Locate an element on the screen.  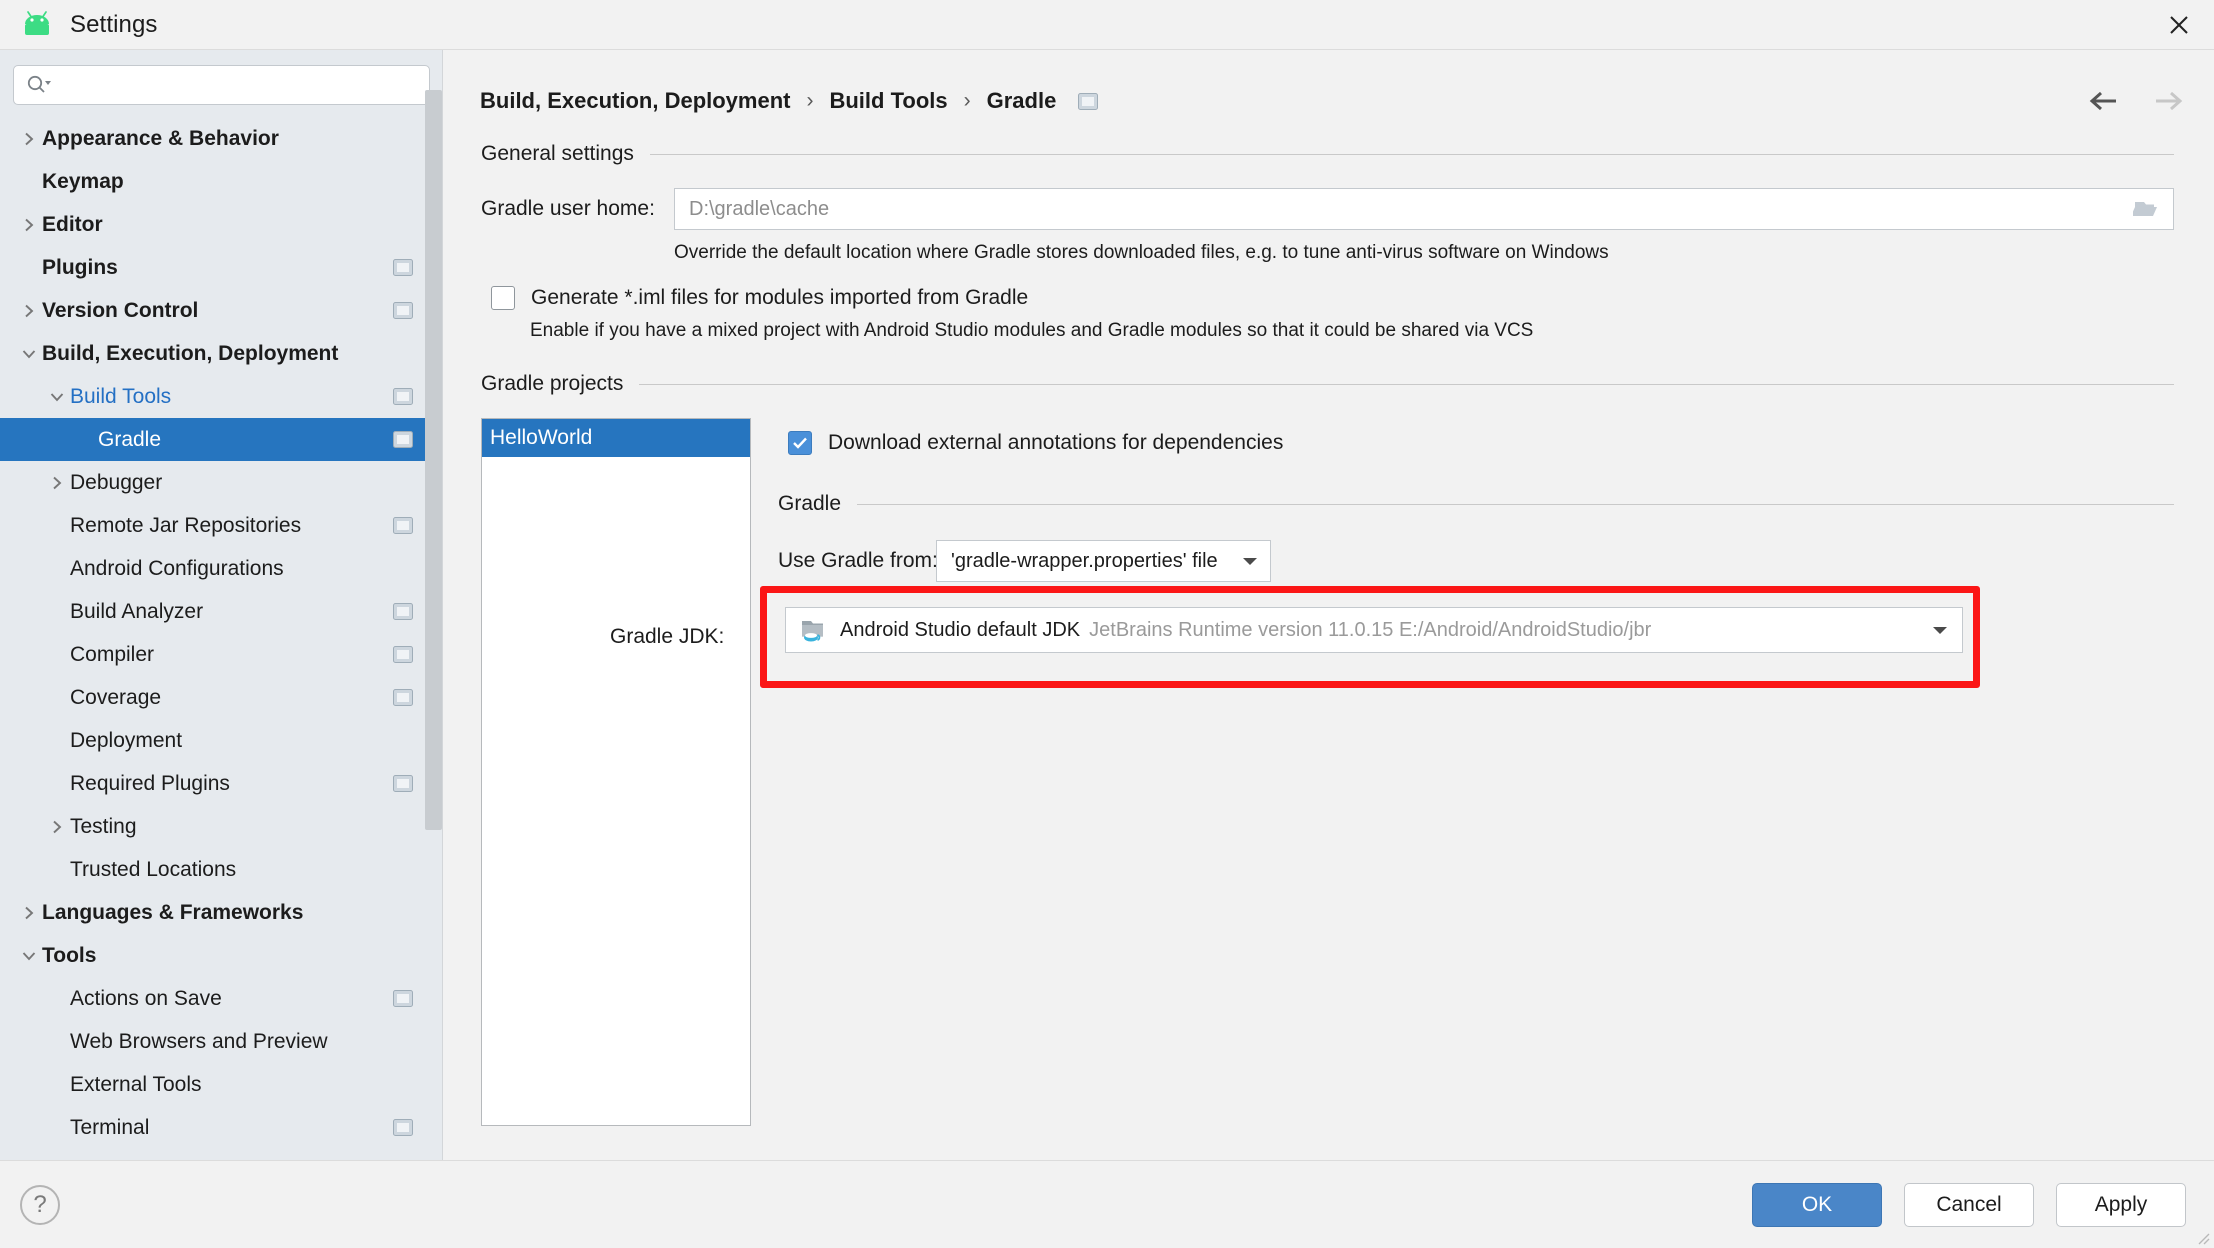
sidebar-item-label: Build, Execution, Deployment is located at coordinates (190, 353).